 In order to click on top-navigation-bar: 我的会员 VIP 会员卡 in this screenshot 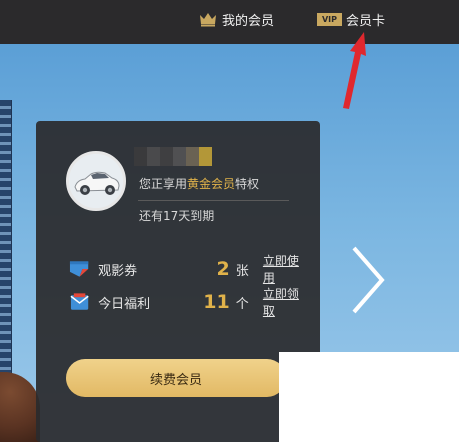, I will do `click(229, 22)`.